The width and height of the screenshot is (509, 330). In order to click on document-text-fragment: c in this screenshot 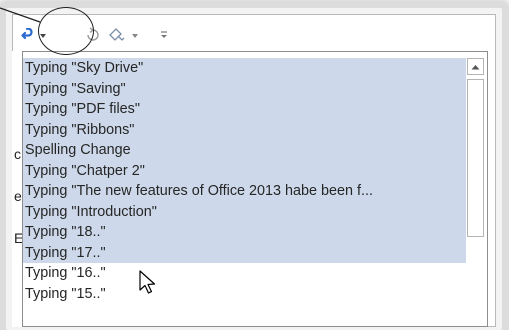, I will do `click(17, 154)`.